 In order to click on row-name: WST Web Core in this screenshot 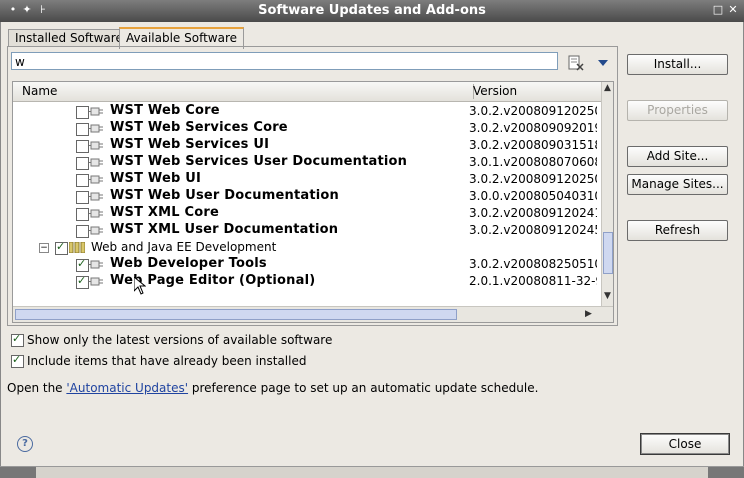, I will do `click(165, 110)`.